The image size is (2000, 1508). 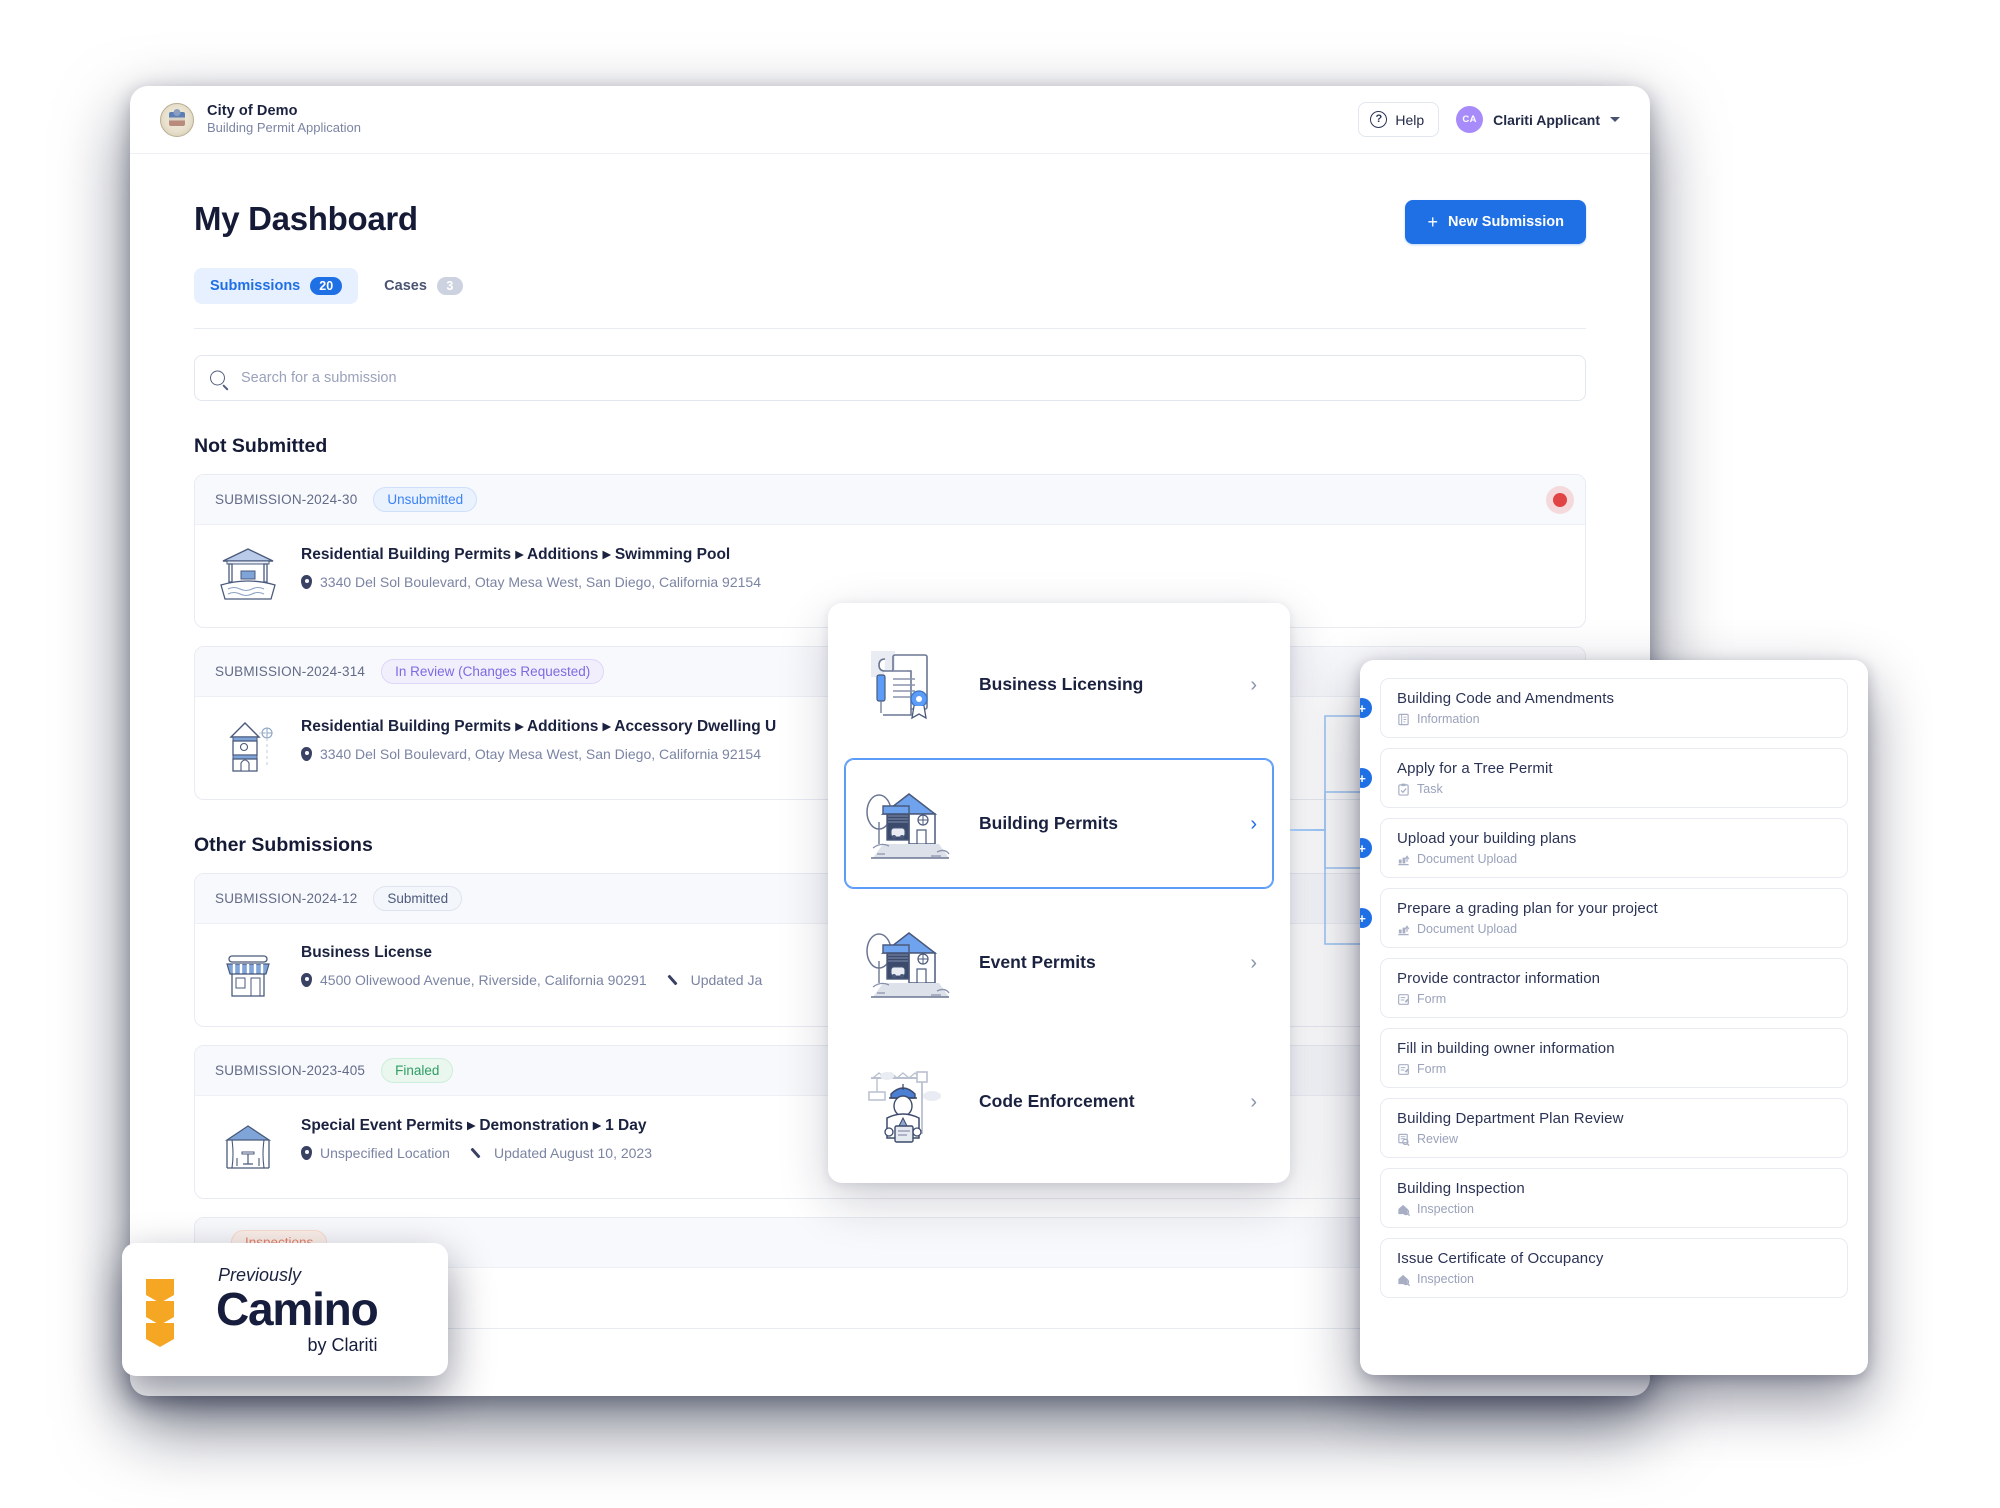 I want to click on category-item-building-permits: Building Permits ›, so click(x=1059, y=823).